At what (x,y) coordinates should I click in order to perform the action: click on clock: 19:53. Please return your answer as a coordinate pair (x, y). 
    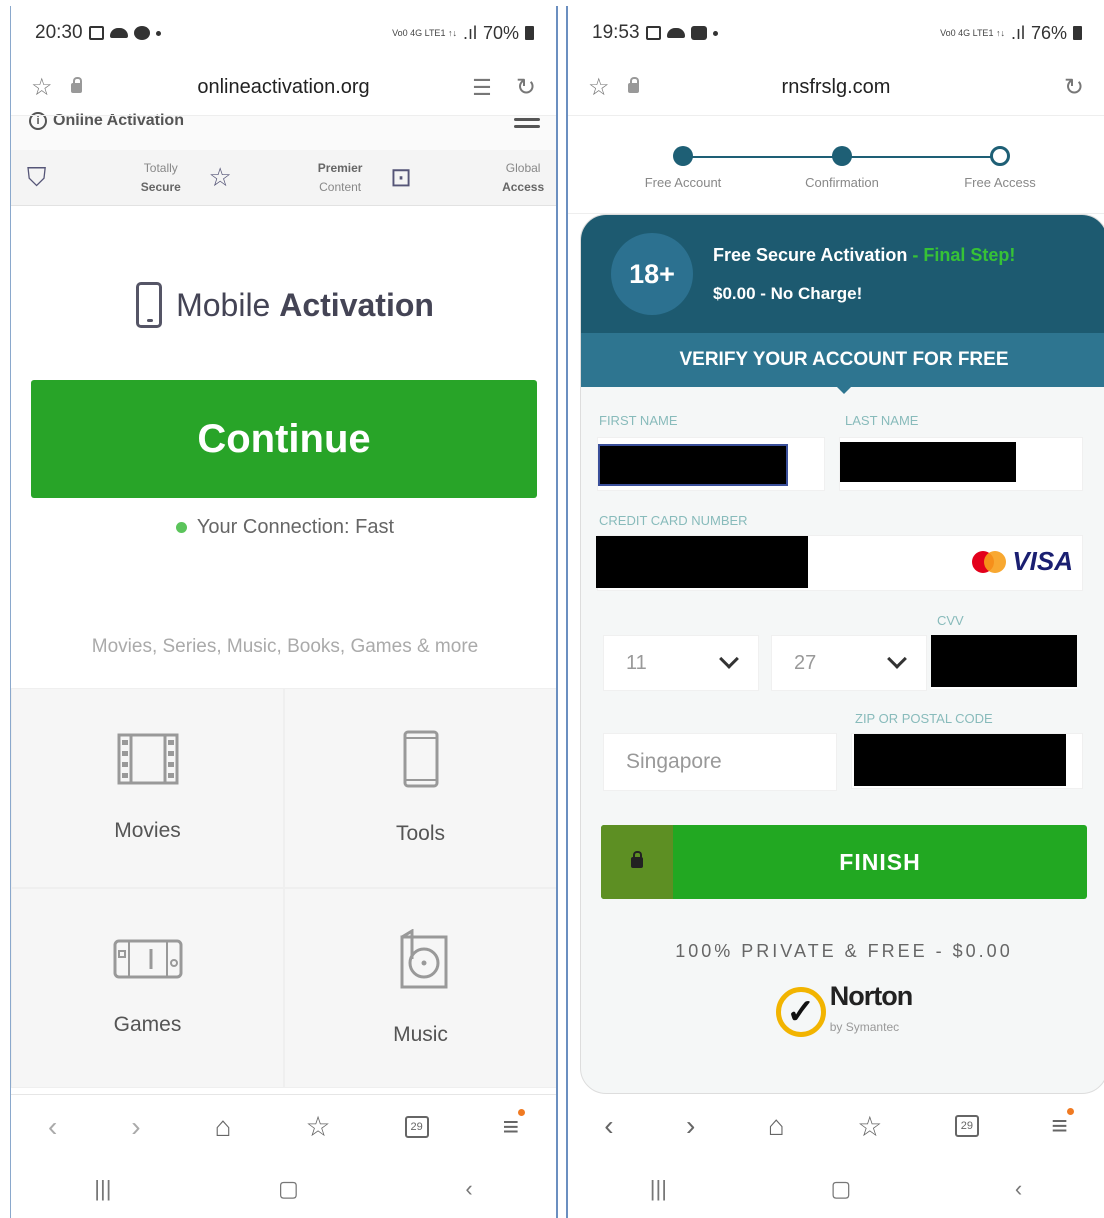
    Looking at the image, I should click on (616, 32).